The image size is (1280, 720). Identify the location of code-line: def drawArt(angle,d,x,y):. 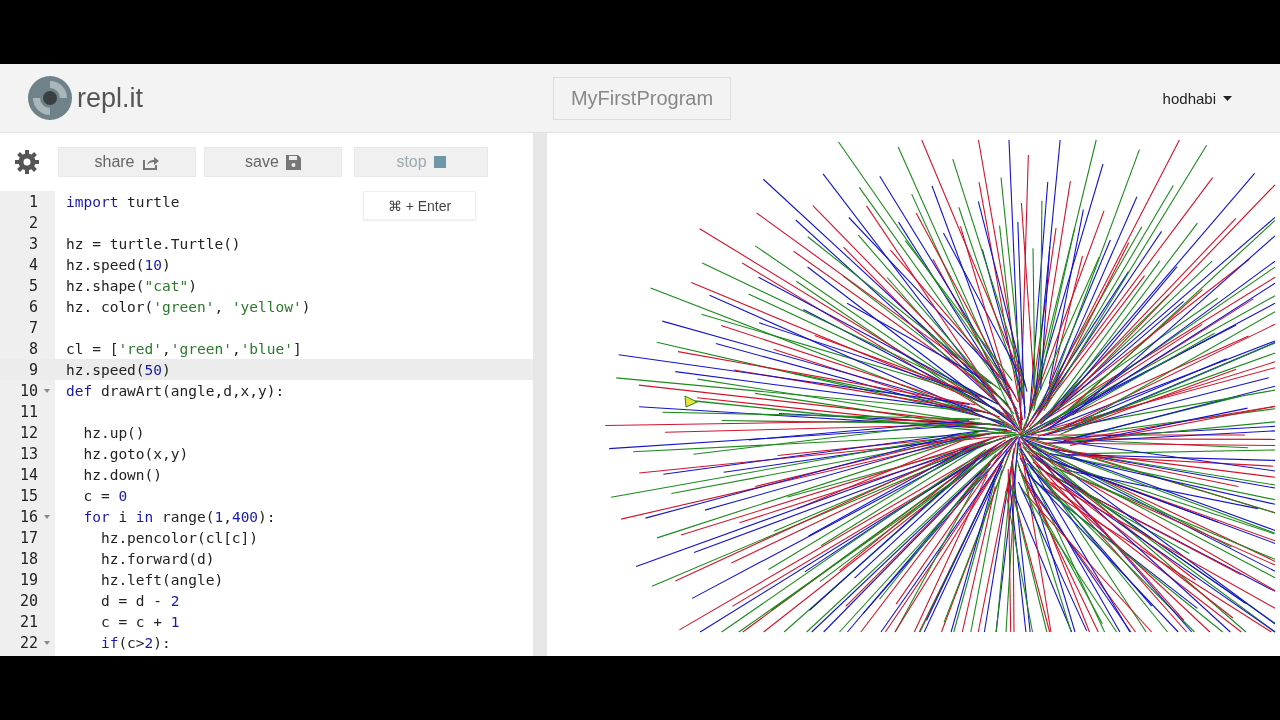
(175, 390).